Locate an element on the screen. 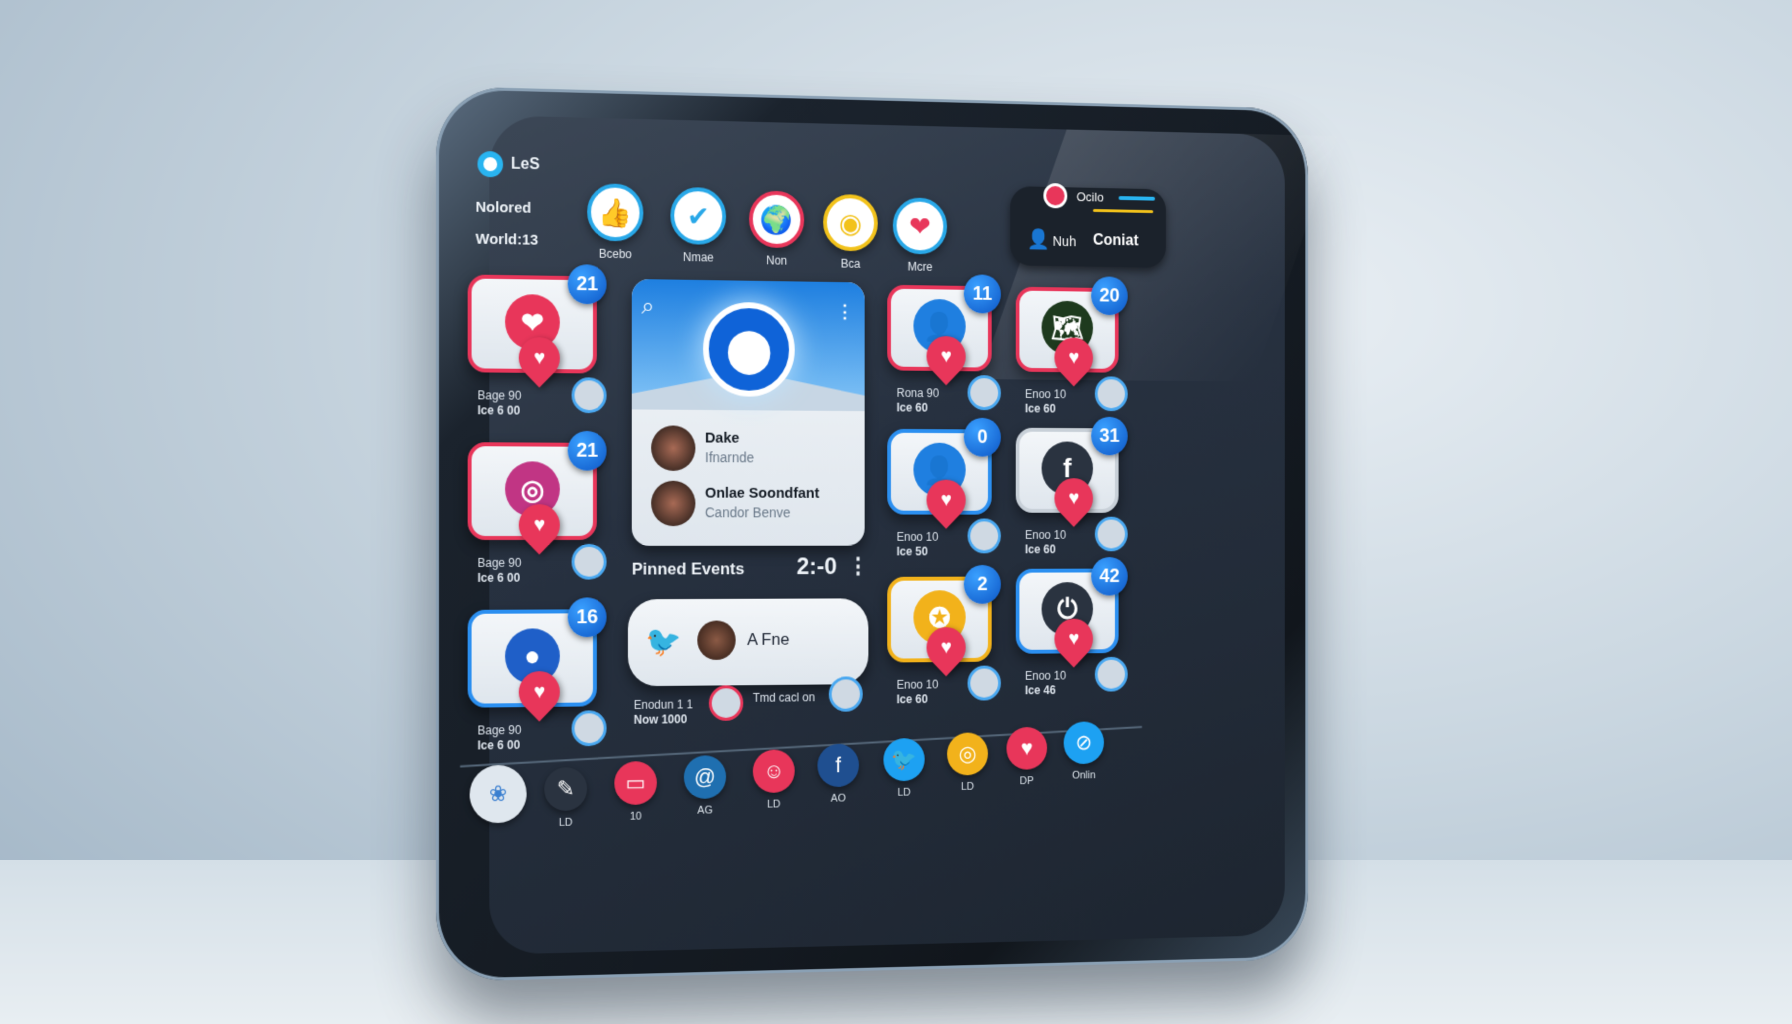 This screenshot has width=1792, height=1024. reaction-label: Bca is located at coordinates (850, 263).